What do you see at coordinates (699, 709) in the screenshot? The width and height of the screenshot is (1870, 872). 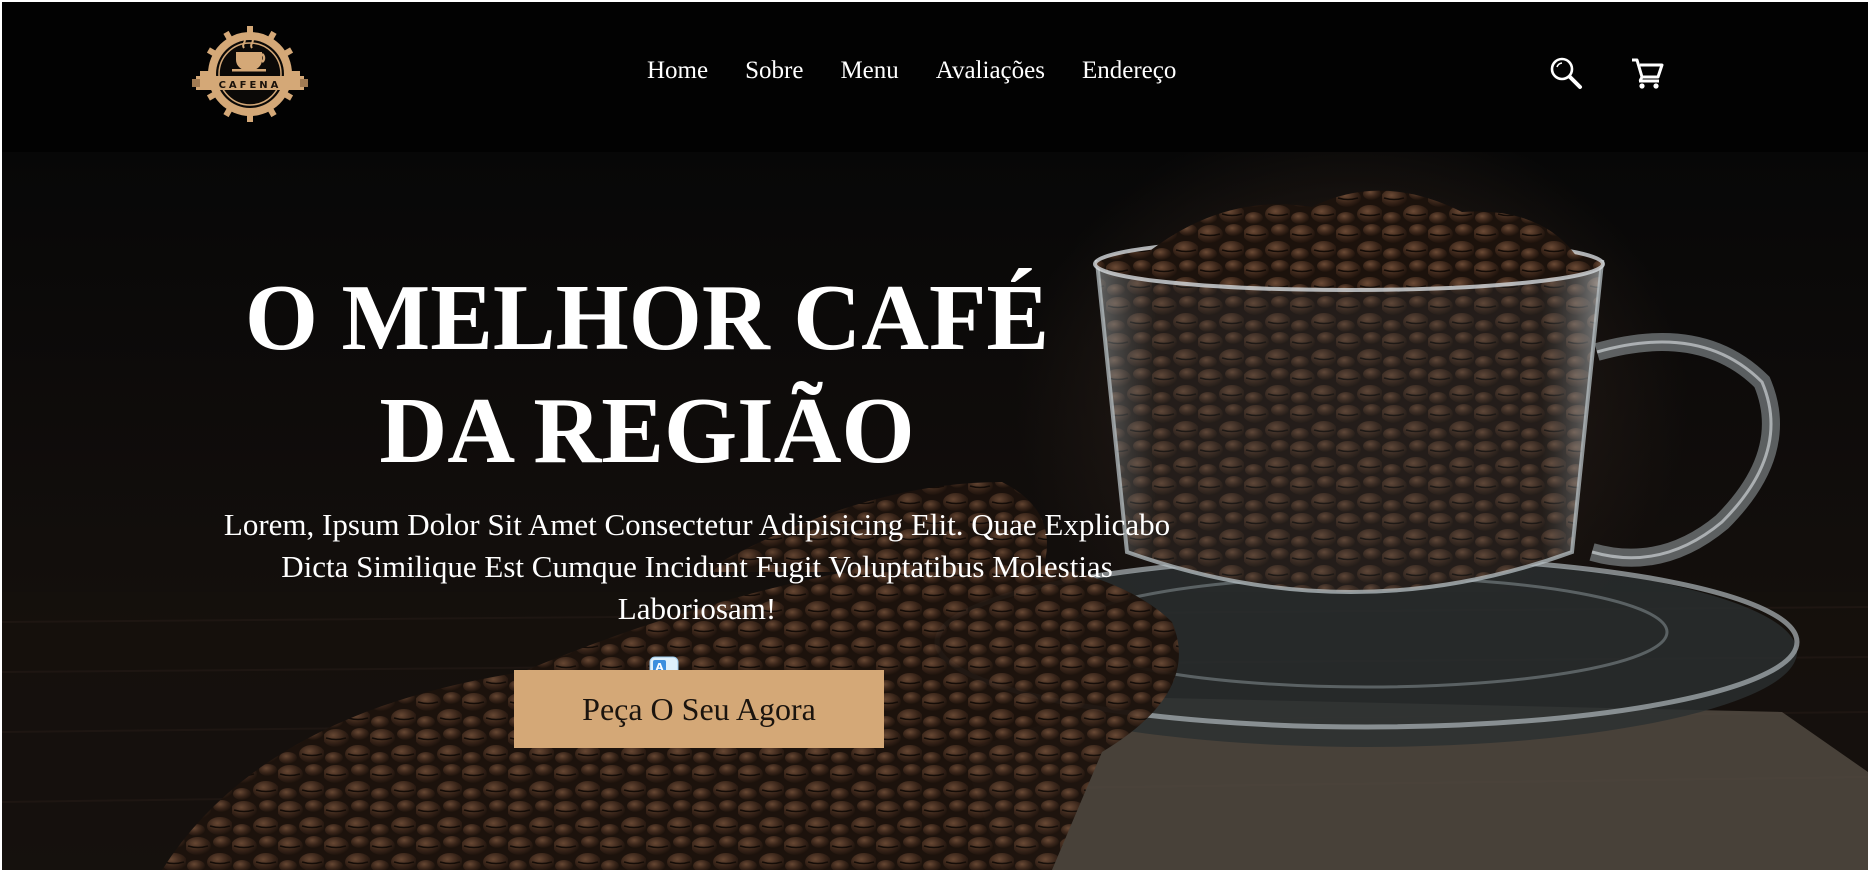 I see `order-now-button: Peça O Seu Agora` at bounding box center [699, 709].